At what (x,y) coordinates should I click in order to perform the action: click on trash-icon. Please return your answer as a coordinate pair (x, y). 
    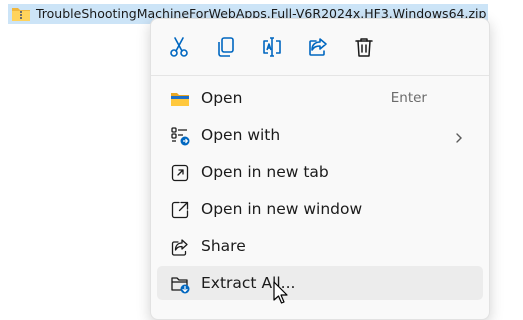
    Looking at the image, I should click on (364, 47).